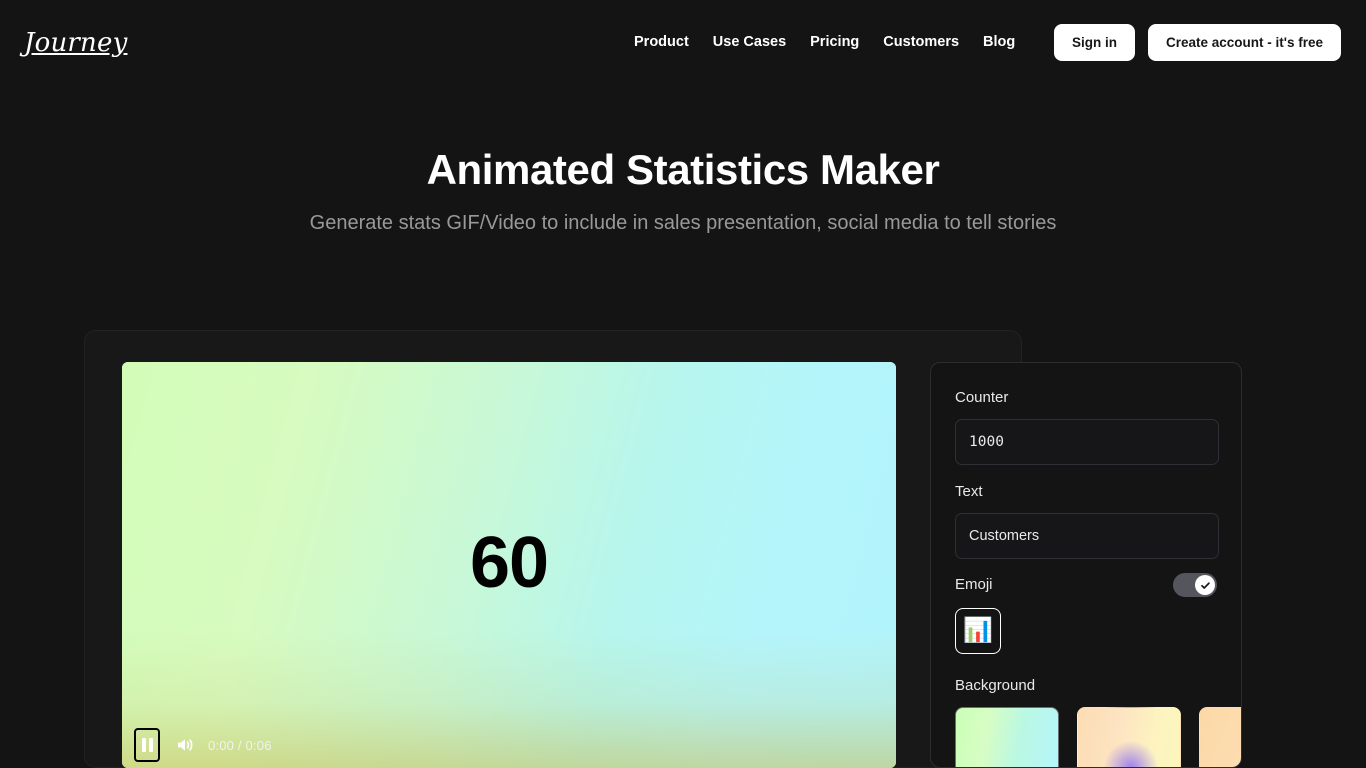 This screenshot has height=768, width=1366. What do you see at coordinates (1087, 536) in the screenshot?
I see `text-input` at bounding box center [1087, 536].